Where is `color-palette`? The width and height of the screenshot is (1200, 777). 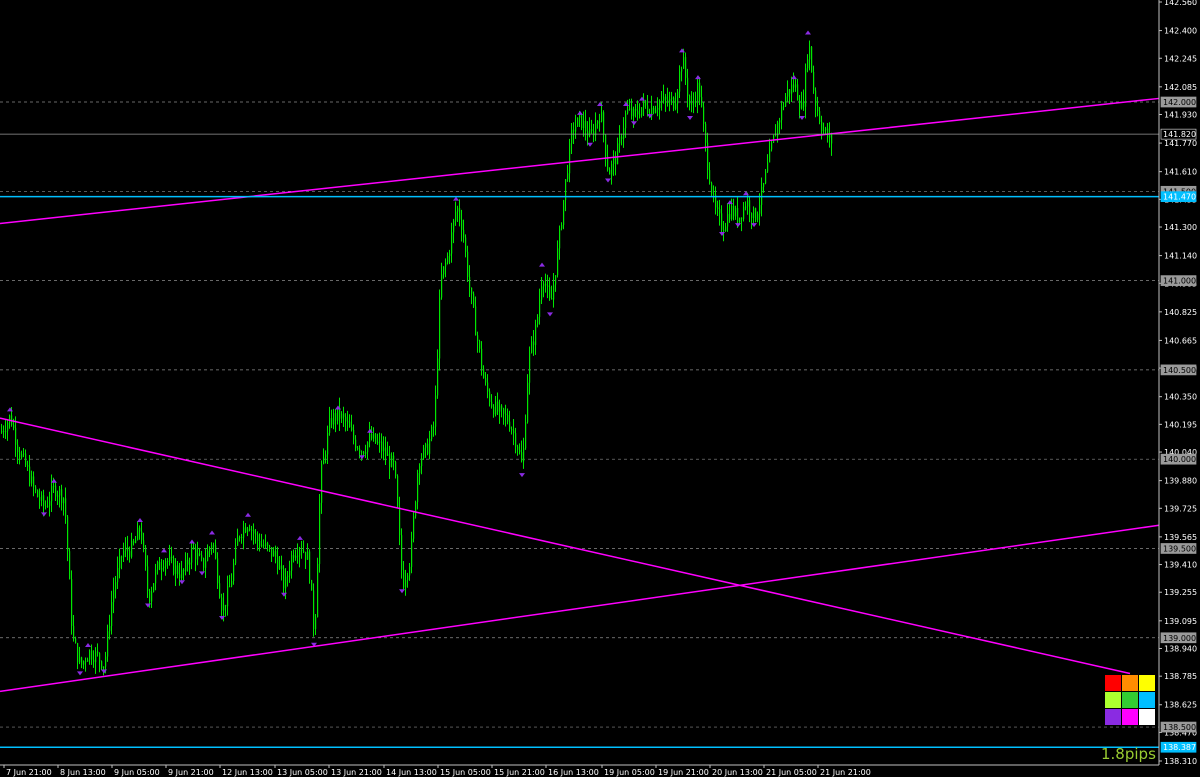
color-palette is located at coordinates (1130, 700).